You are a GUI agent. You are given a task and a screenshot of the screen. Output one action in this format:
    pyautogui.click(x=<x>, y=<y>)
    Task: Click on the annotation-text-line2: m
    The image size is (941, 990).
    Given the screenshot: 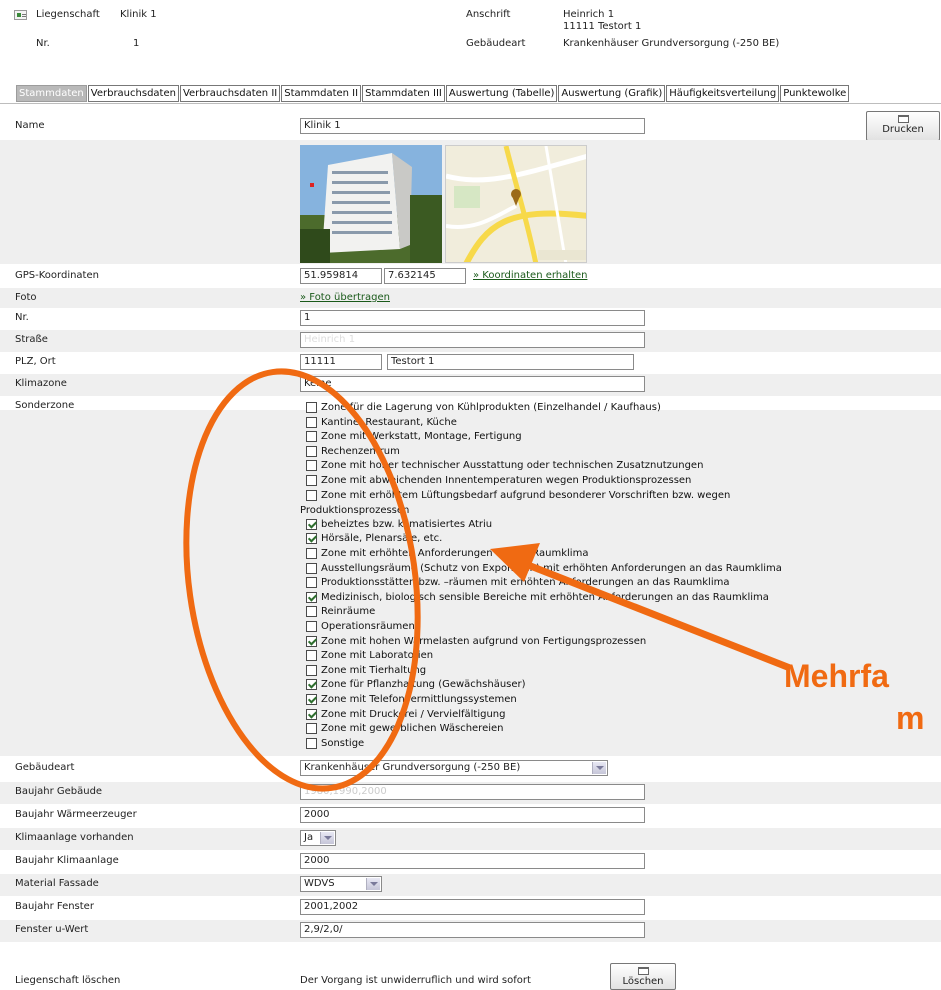 What is the action you would take?
    pyautogui.click(x=910, y=718)
    